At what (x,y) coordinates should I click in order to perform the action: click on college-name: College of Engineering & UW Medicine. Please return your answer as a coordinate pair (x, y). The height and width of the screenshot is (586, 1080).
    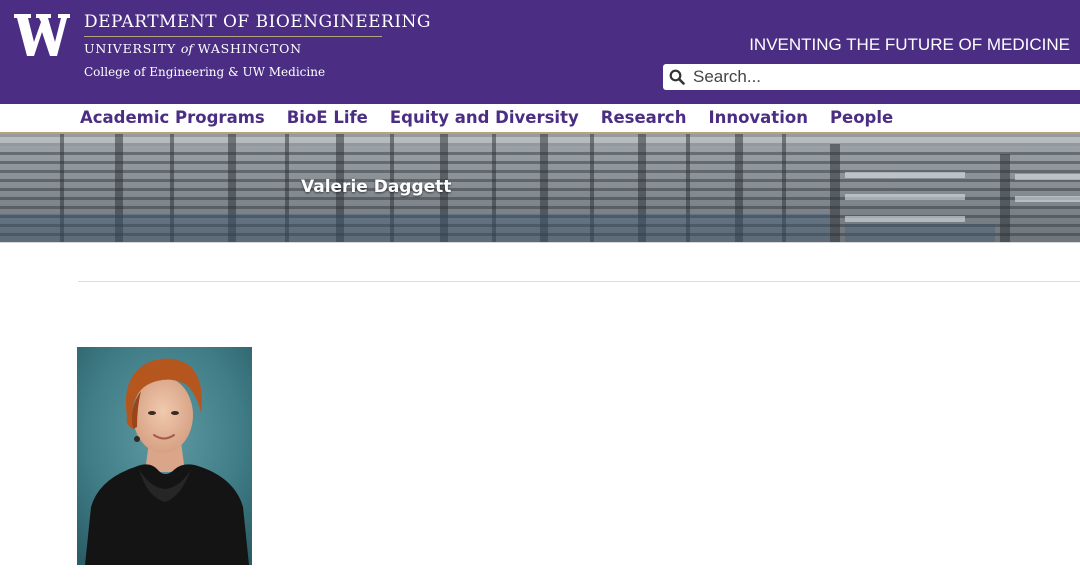
    Looking at the image, I should click on (205, 72).